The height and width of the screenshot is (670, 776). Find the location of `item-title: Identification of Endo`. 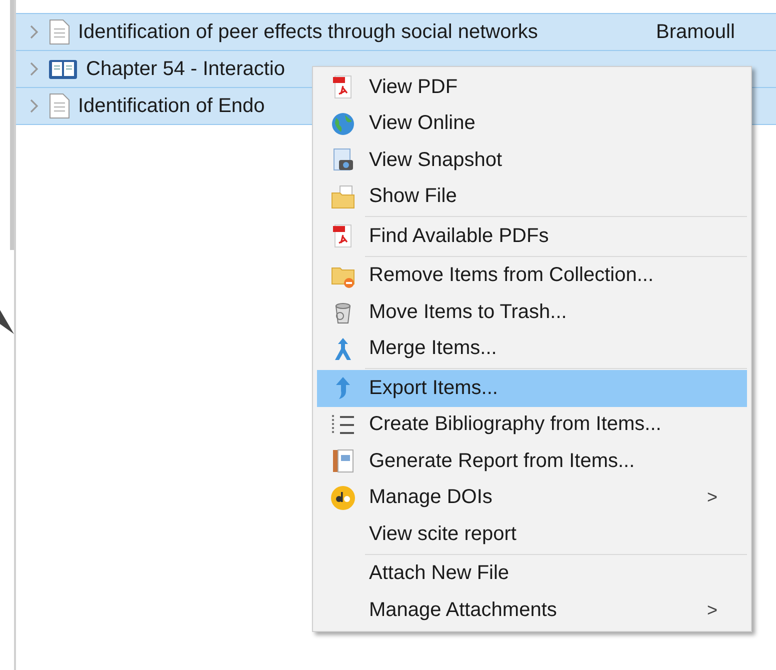

item-title: Identification of Endo is located at coordinates (172, 106).